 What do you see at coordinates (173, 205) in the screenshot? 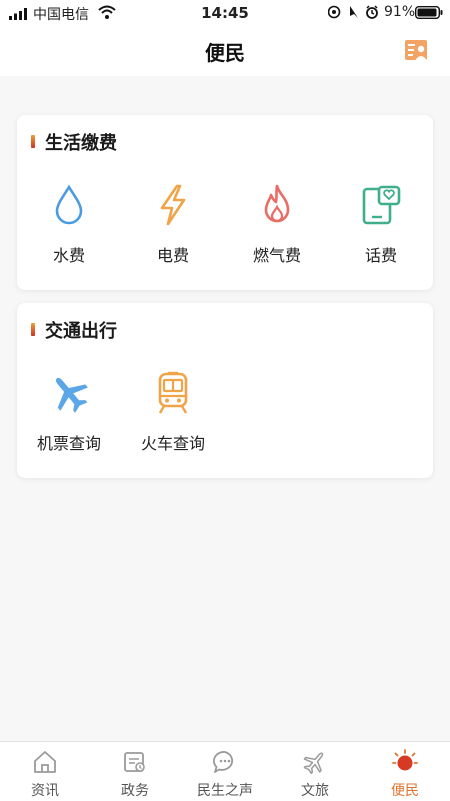
I see `lightning-icon` at bounding box center [173, 205].